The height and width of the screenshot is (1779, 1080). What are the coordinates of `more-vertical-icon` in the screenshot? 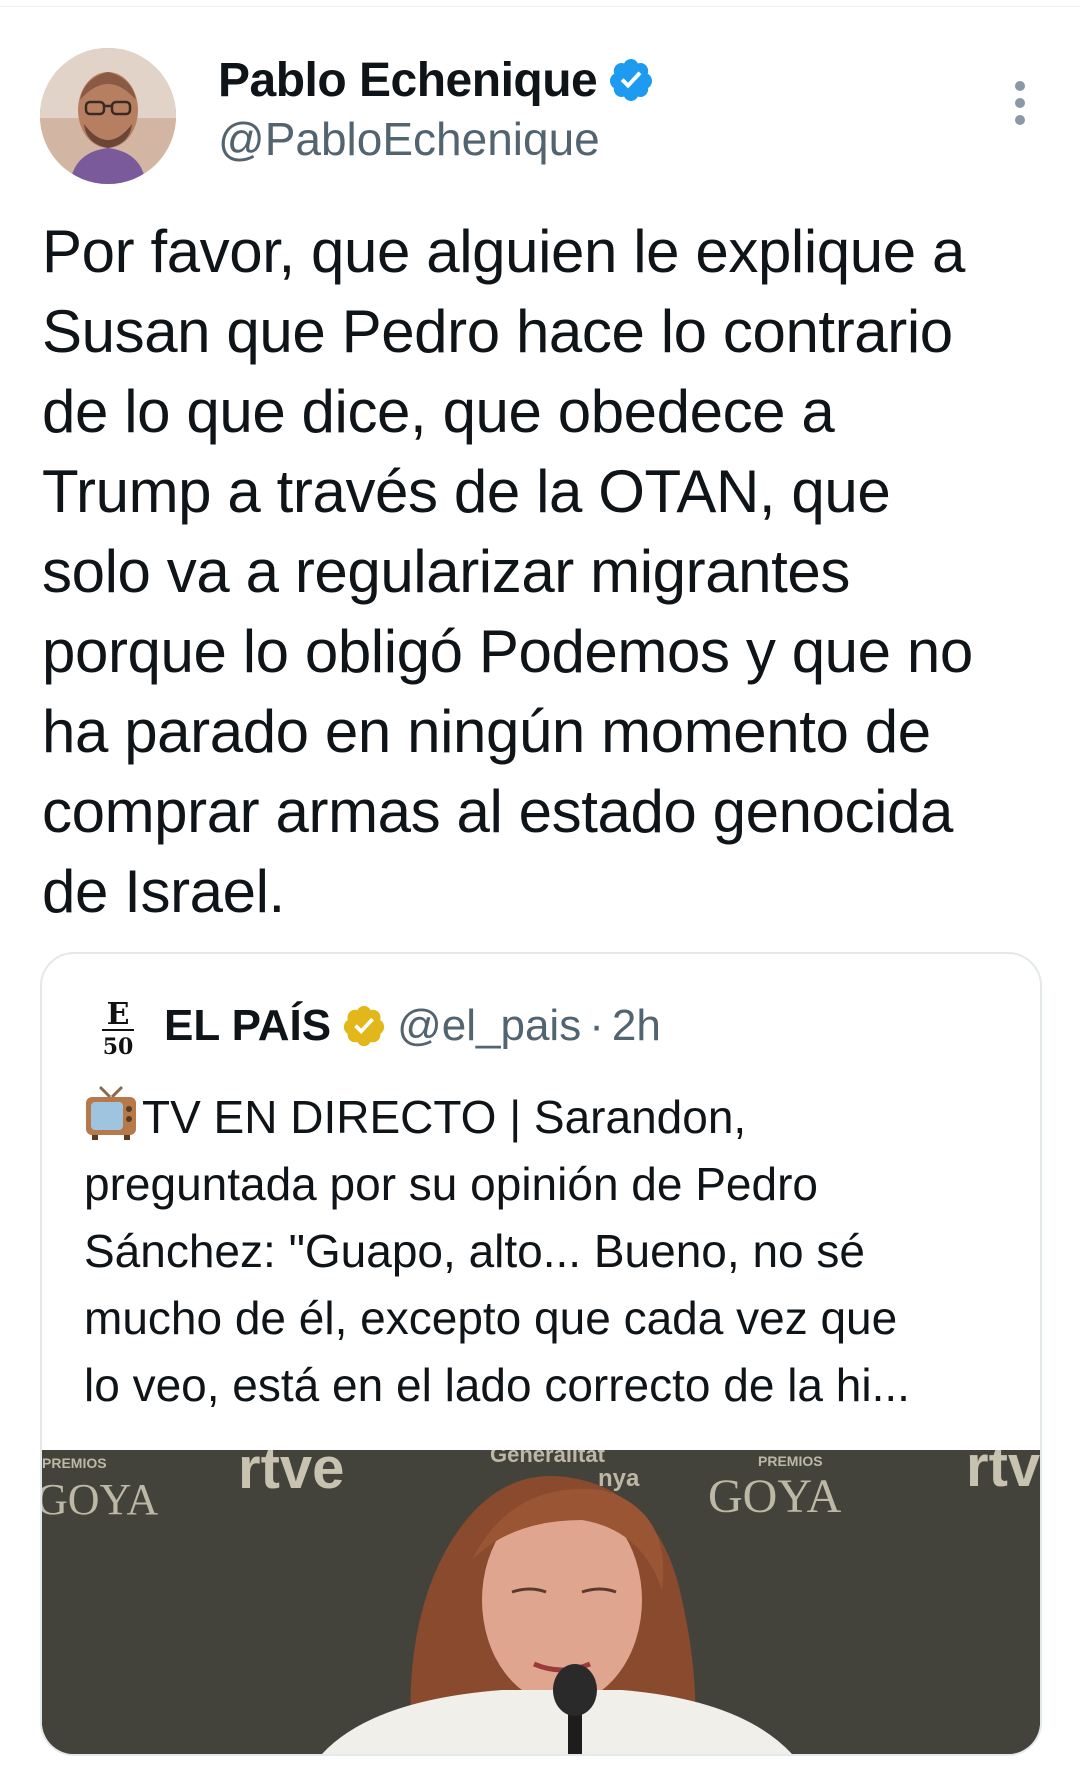 It's located at (1020, 103).